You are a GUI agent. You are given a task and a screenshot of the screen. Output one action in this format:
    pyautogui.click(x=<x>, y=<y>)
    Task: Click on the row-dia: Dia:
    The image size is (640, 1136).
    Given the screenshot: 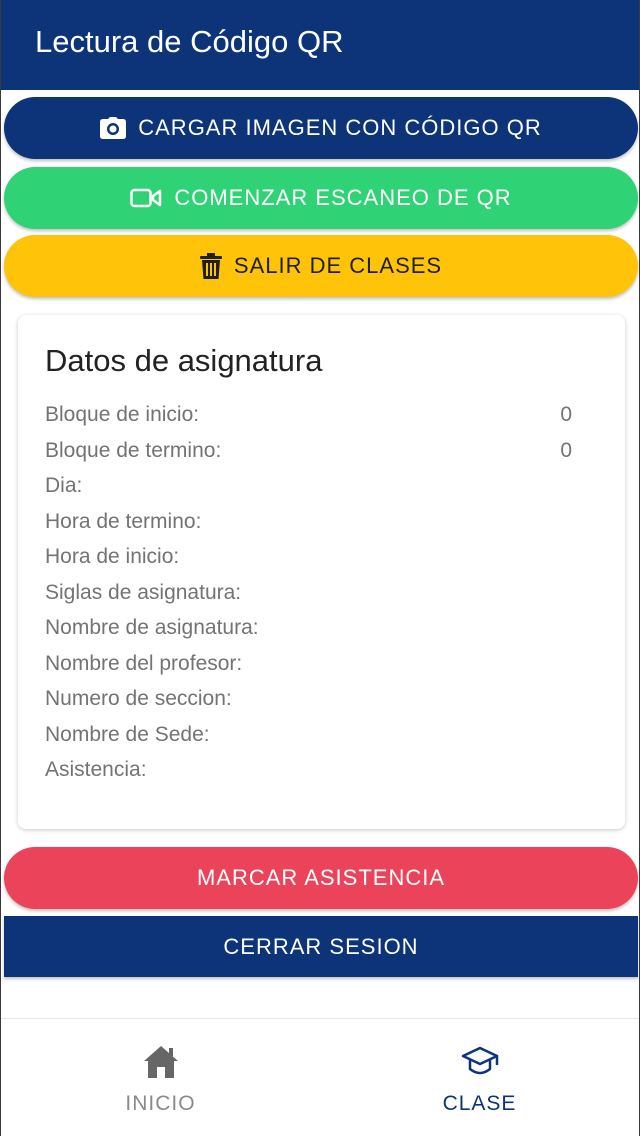 What is the action you would take?
    pyautogui.click(x=321, y=492)
    